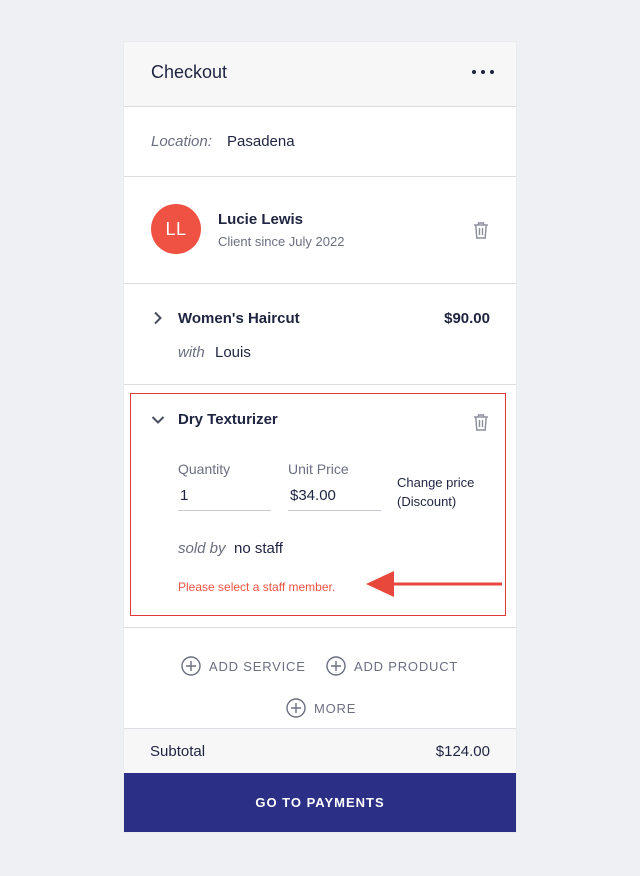 This screenshot has width=640, height=876. What do you see at coordinates (233, 352) in the screenshot?
I see `service-staff-value: Louis` at bounding box center [233, 352].